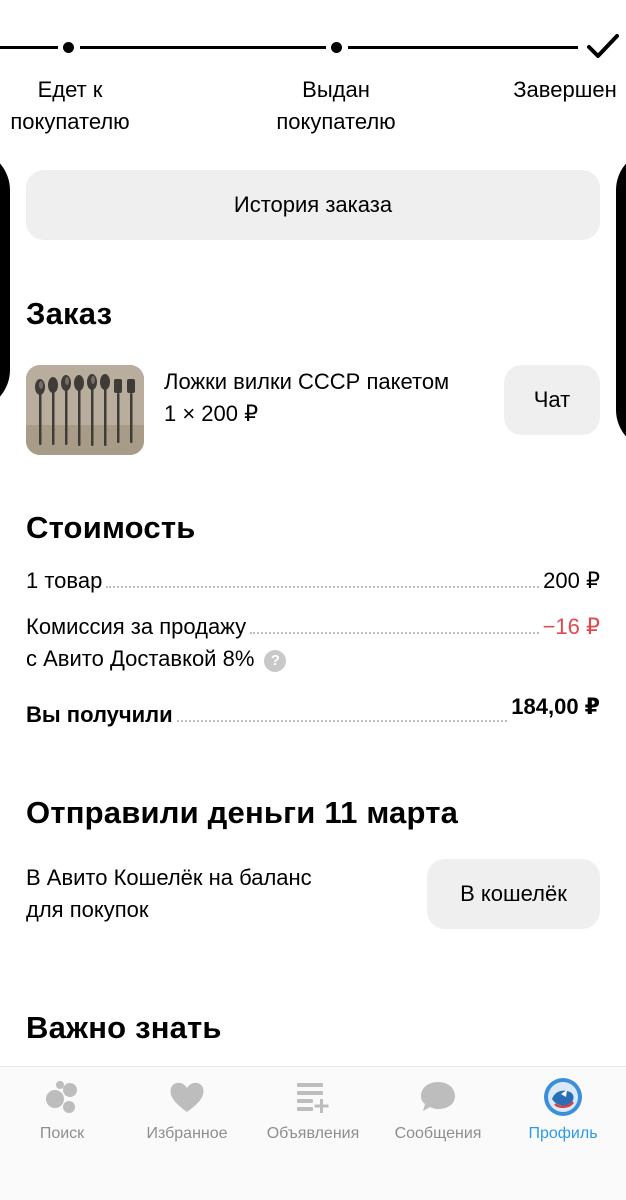 Image resolution: width=626 pixels, height=1200 pixels. I want to click on tab-label: Сообщения, so click(438, 1133).